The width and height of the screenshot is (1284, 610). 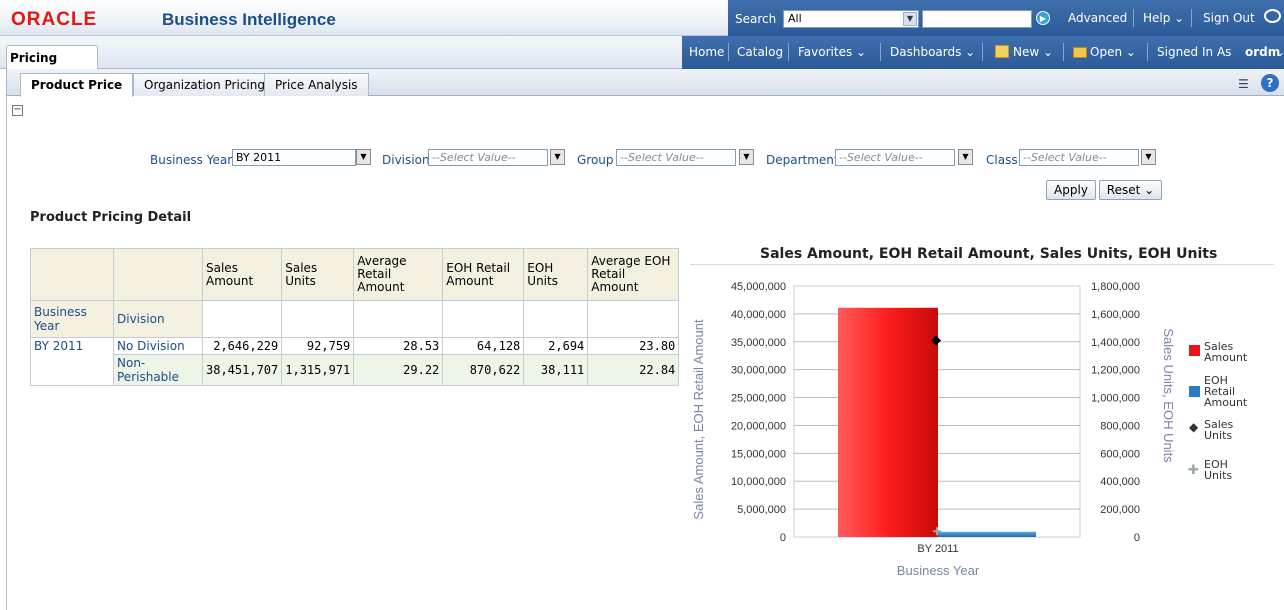 I want to click on legend-label-sales-units: Sales Units, so click(x=1218, y=430).